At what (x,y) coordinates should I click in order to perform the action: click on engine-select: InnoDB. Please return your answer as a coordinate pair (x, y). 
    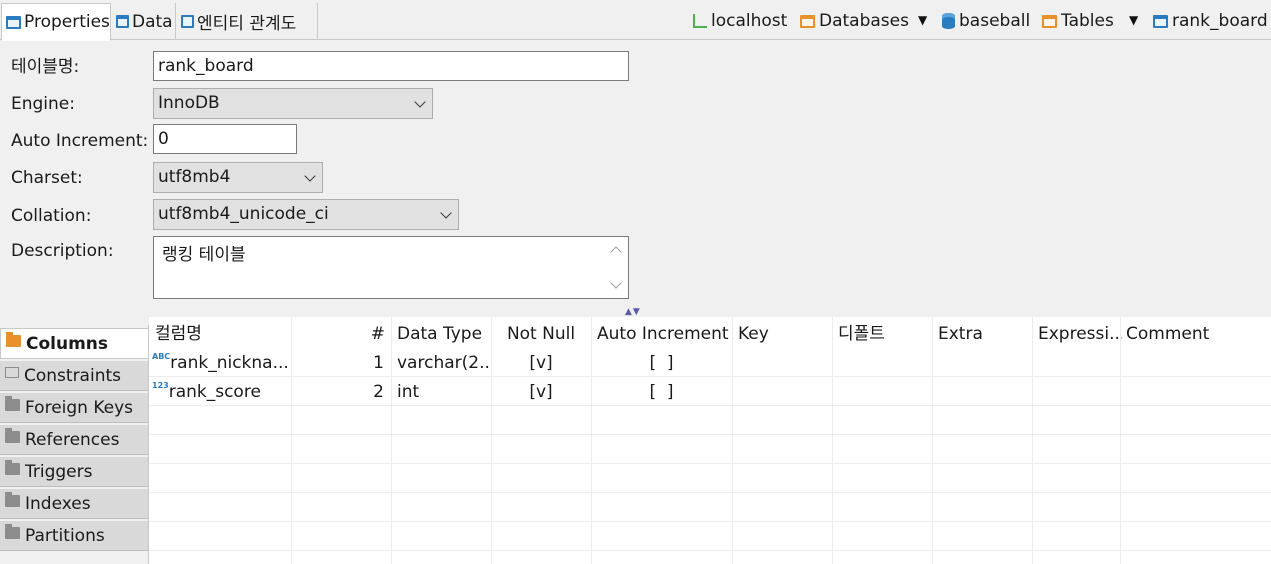
    Looking at the image, I should click on (293, 103).